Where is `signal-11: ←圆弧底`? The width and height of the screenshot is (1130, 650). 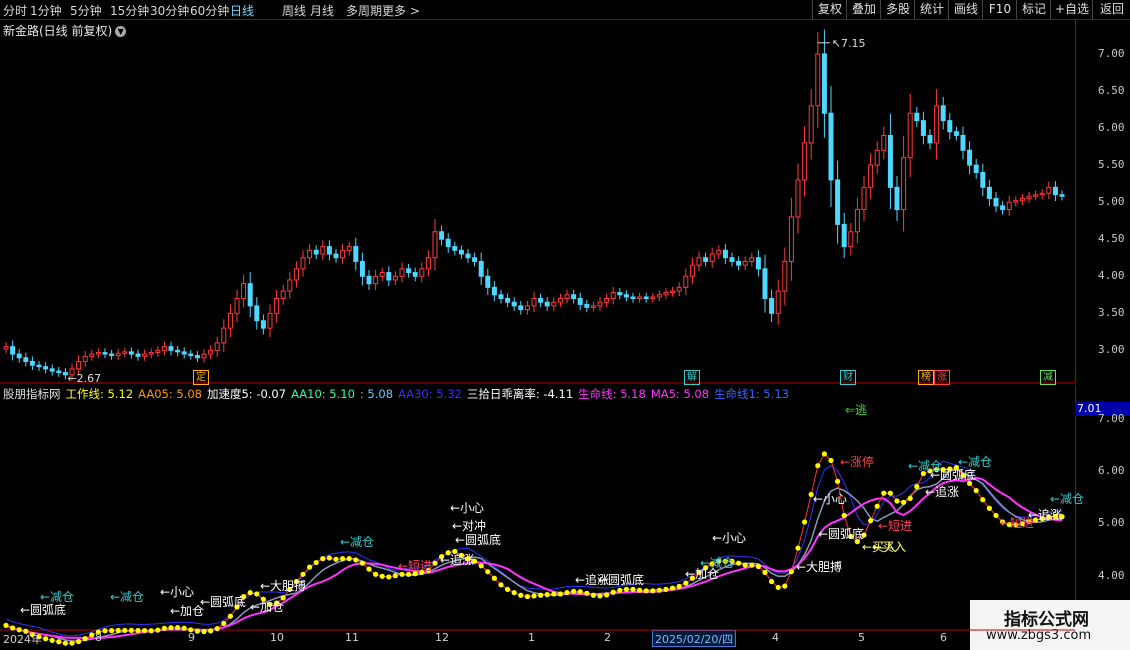 signal-11: ←圆弧底 is located at coordinates (953, 474).